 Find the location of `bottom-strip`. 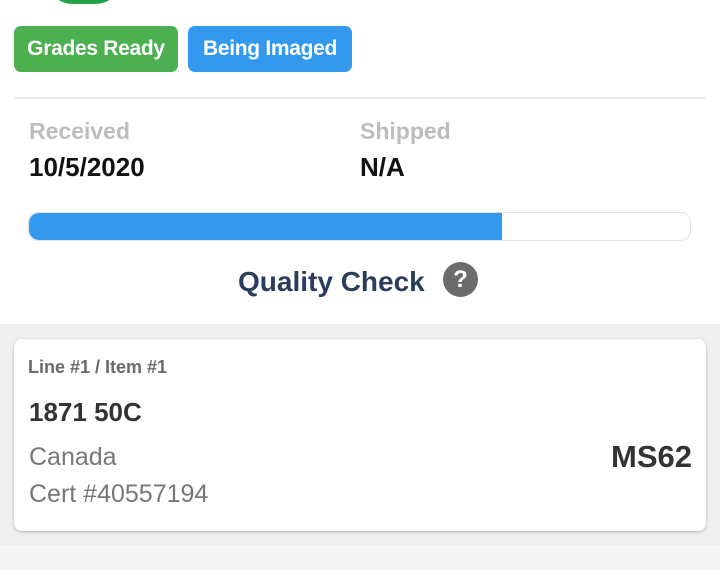

bottom-strip is located at coordinates (360, 557).